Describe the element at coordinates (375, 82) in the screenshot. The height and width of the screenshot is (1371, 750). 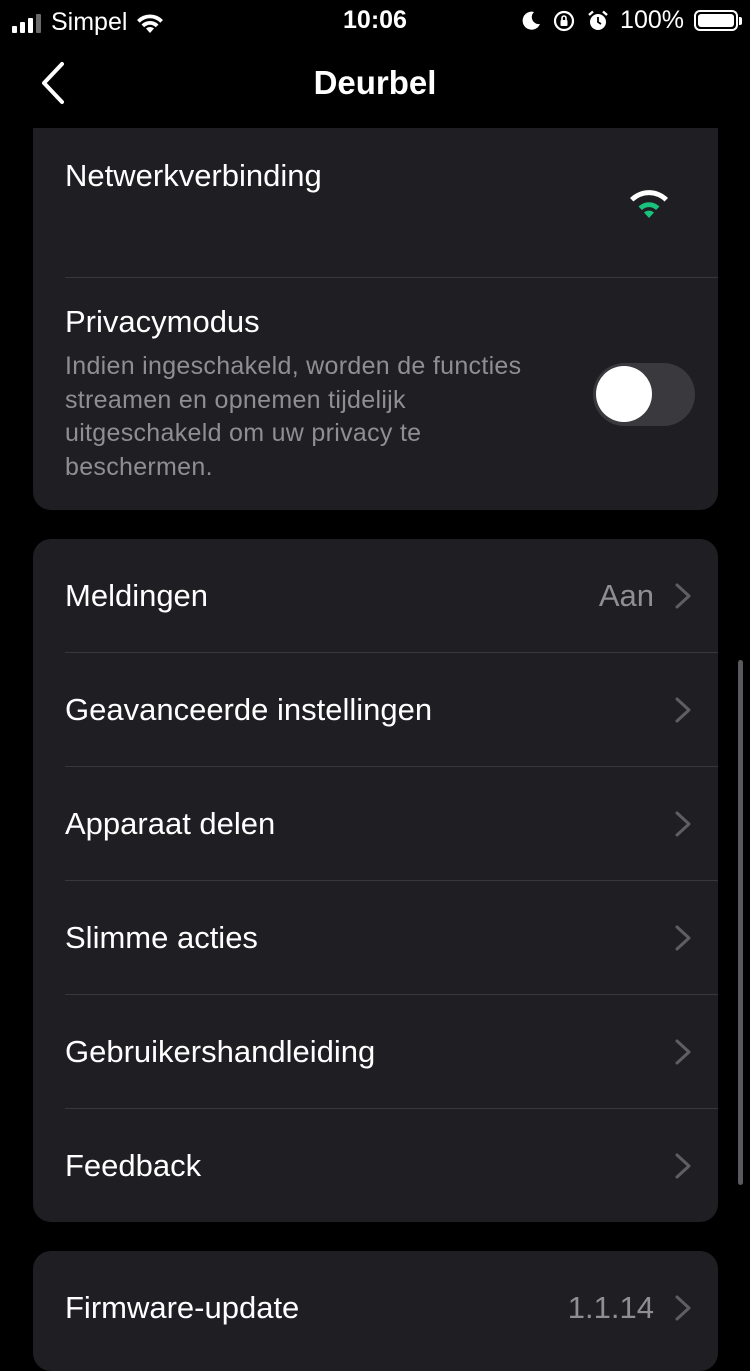
I see `page-title: Deurbel` at that location.